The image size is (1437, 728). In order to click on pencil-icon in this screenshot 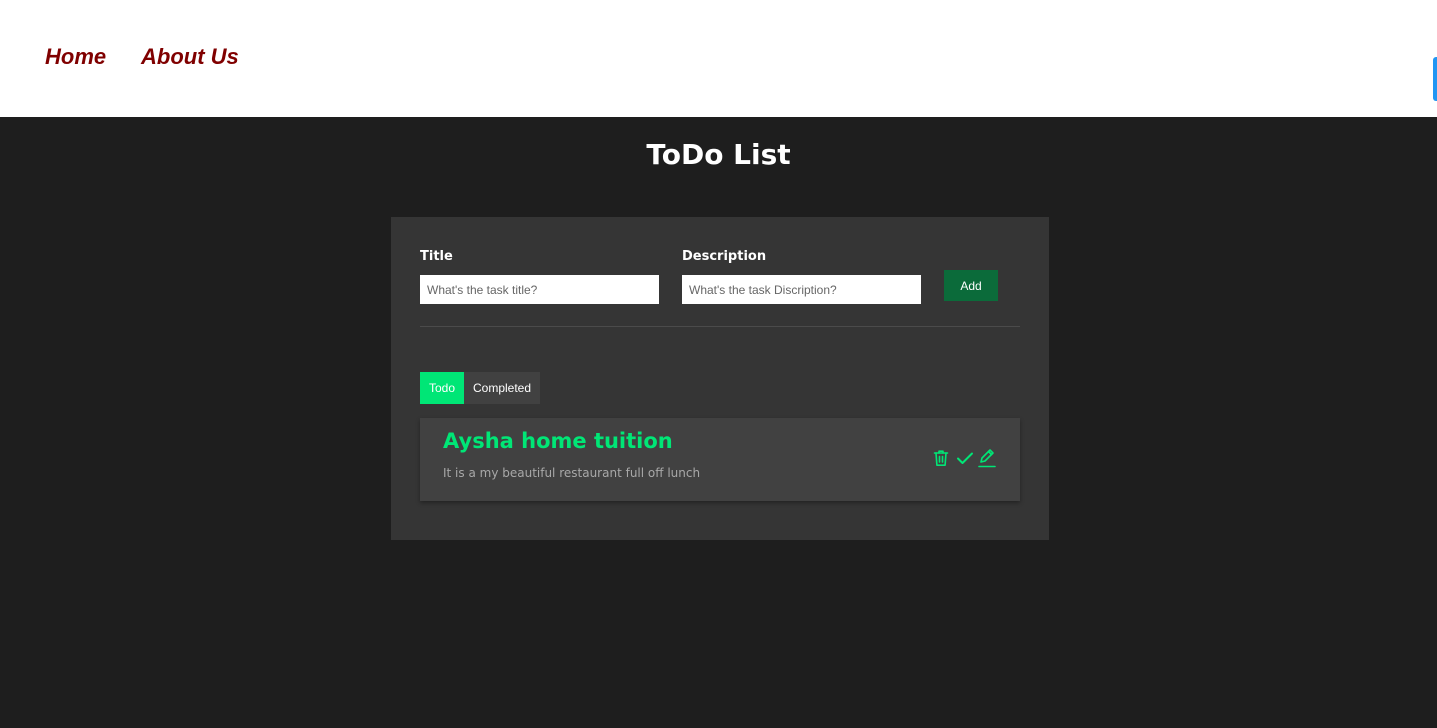, I will do `click(987, 458)`.